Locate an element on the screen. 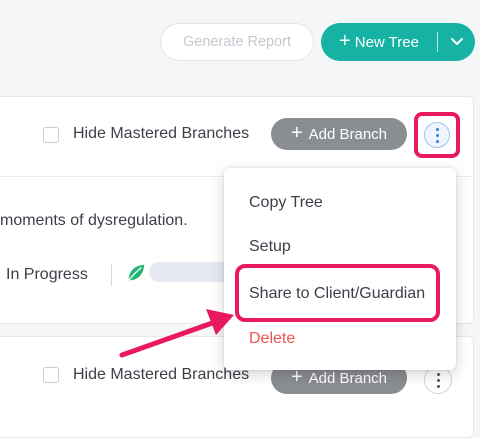 The image size is (480, 438). generate-report-button: Generate Report is located at coordinates (237, 42).